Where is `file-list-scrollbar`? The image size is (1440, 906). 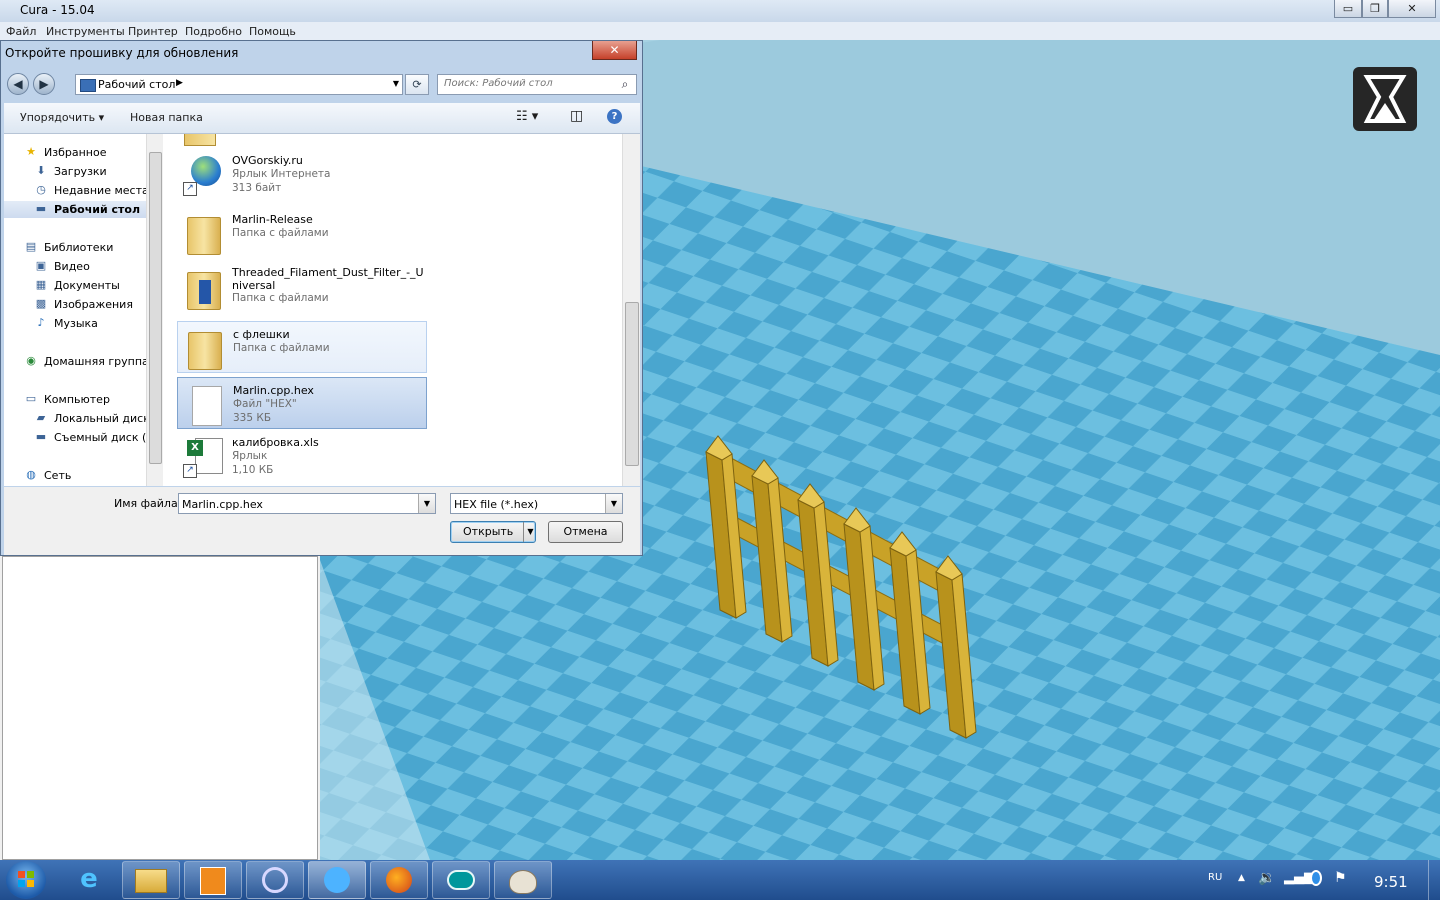
file-list-scrollbar is located at coordinates (631, 310).